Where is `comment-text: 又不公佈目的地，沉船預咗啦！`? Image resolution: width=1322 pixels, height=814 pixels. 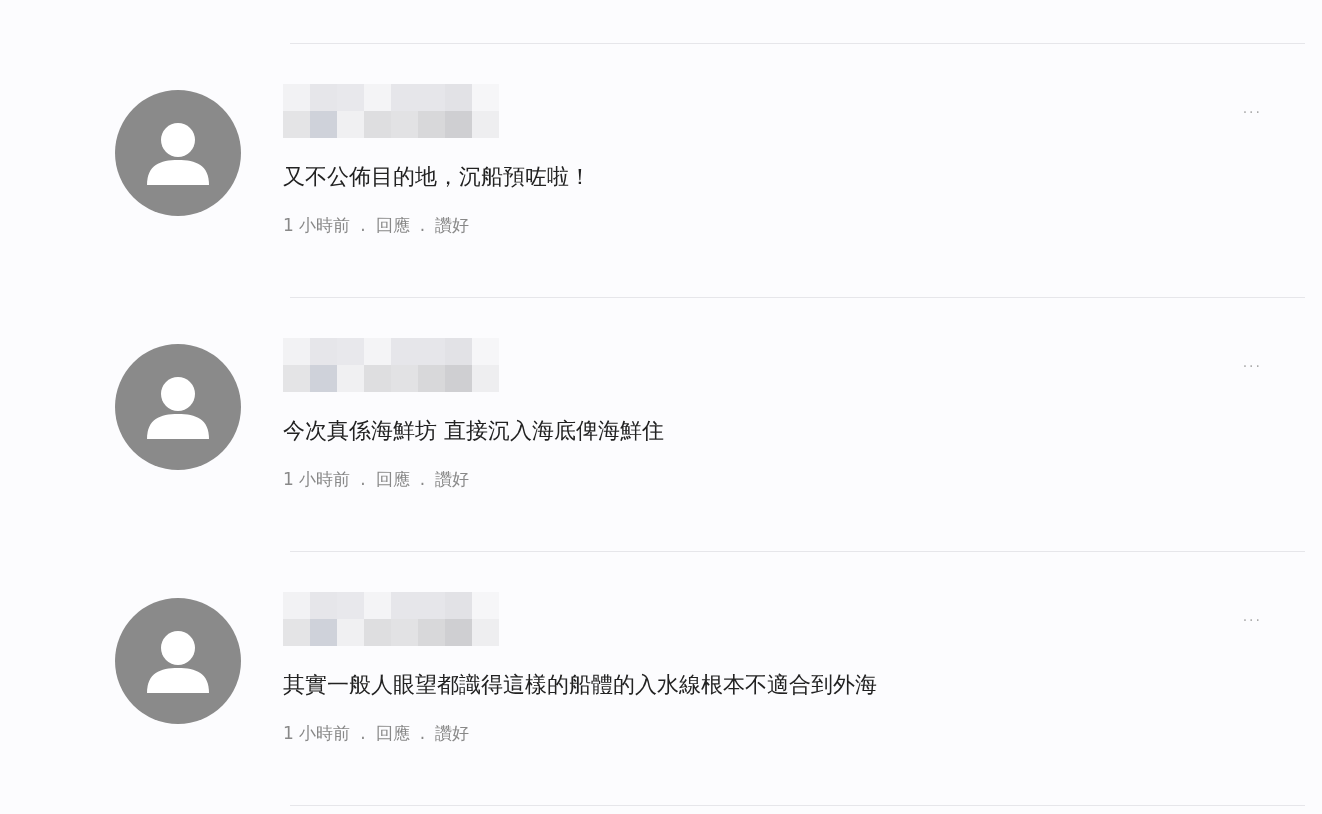
comment-text: 又不公佈目的地，沉船預咗啦！ is located at coordinates (437, 177).